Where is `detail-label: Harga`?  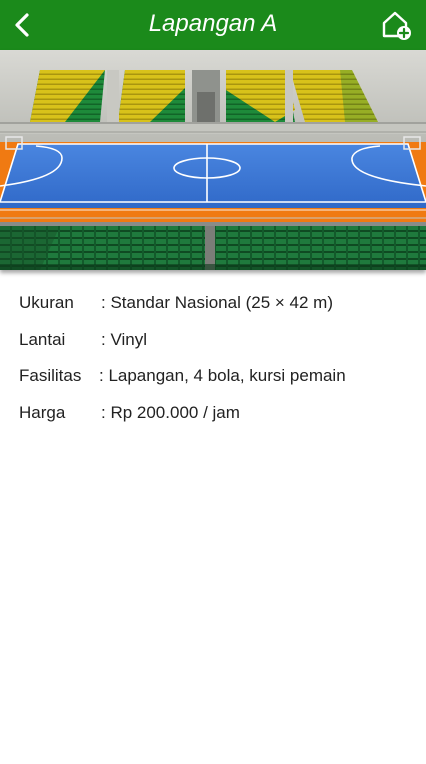
detail-label: Harga is located at coordinates (42, 412).